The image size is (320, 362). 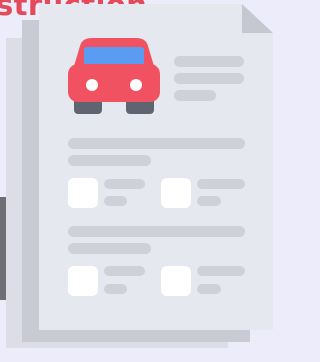 I want to click on car-headlight-left, so click(x=92, y=85).